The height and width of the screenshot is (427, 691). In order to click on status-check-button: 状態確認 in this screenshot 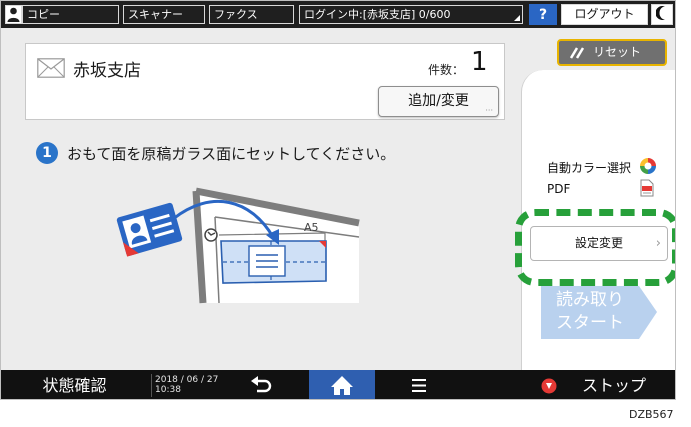, I will do `click(74, 384)`.